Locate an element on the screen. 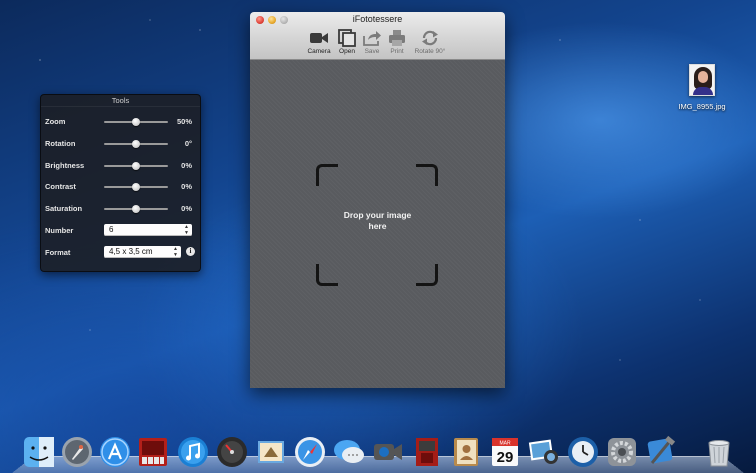 The width and height of the screenshot is (756, 473). format-select: 4,5 x 3,5 cm ▲ ▼ is located at coordinates (142, 252).